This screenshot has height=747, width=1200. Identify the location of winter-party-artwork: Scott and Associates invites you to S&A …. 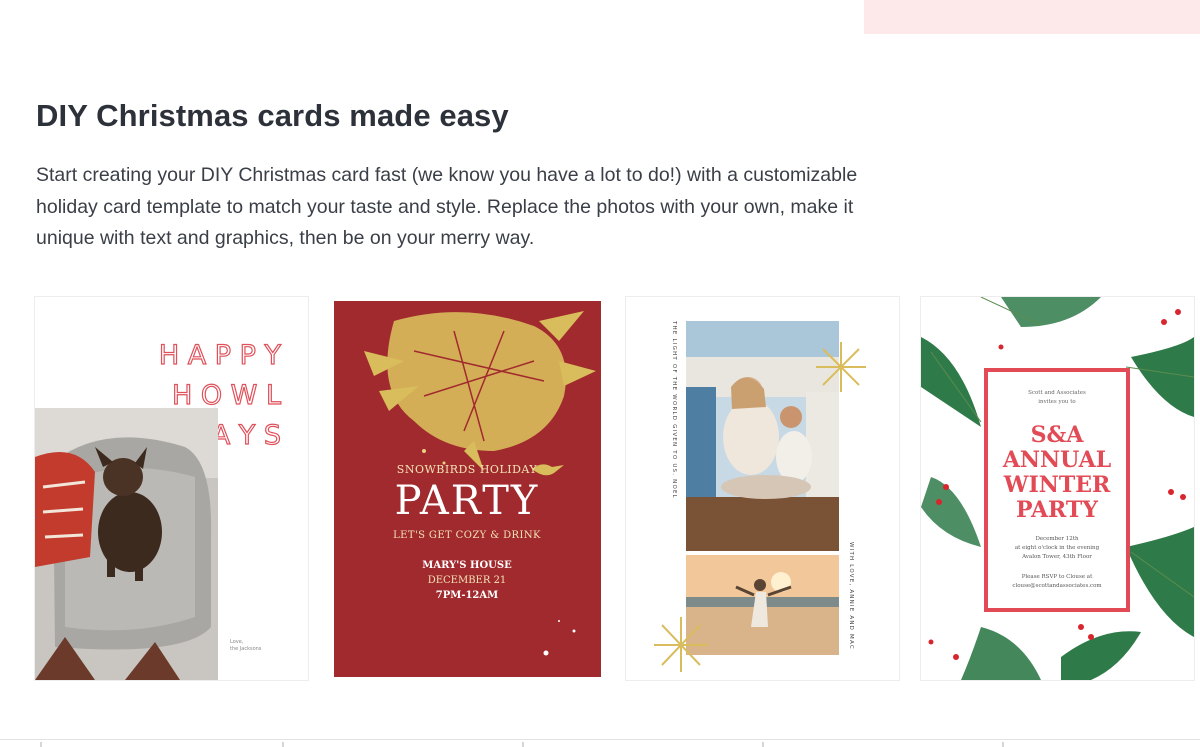
(1057, 488).